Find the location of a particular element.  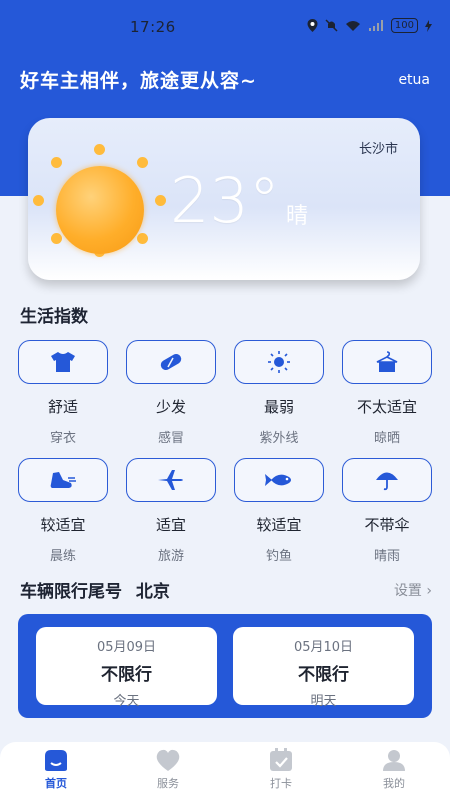

life-item-clothing: 舒适 穿衣 is located at coordinates (63, 393).